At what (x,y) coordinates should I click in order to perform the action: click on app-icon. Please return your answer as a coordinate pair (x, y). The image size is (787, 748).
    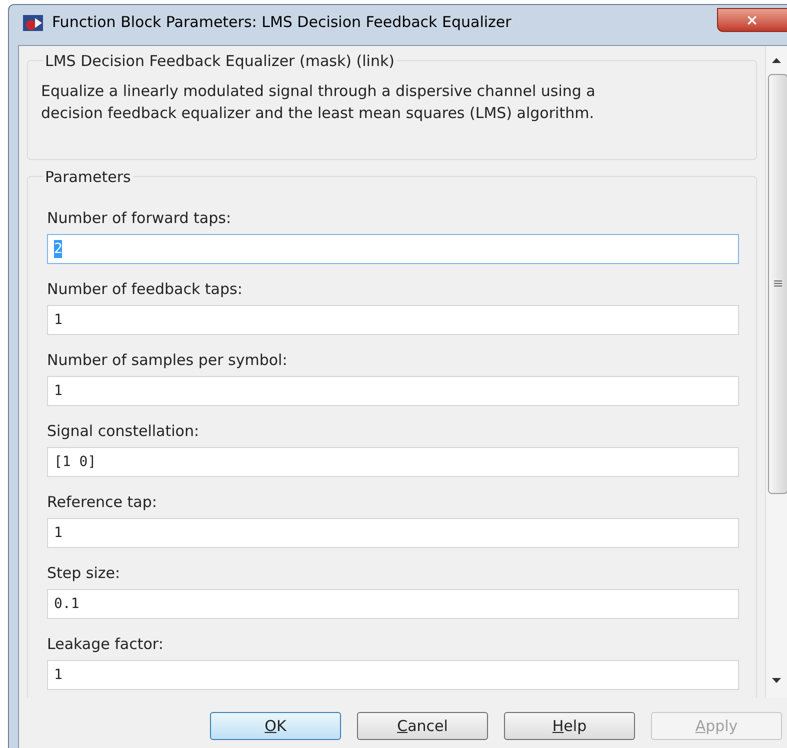
    Looking at the image, I should click on (33, 23).